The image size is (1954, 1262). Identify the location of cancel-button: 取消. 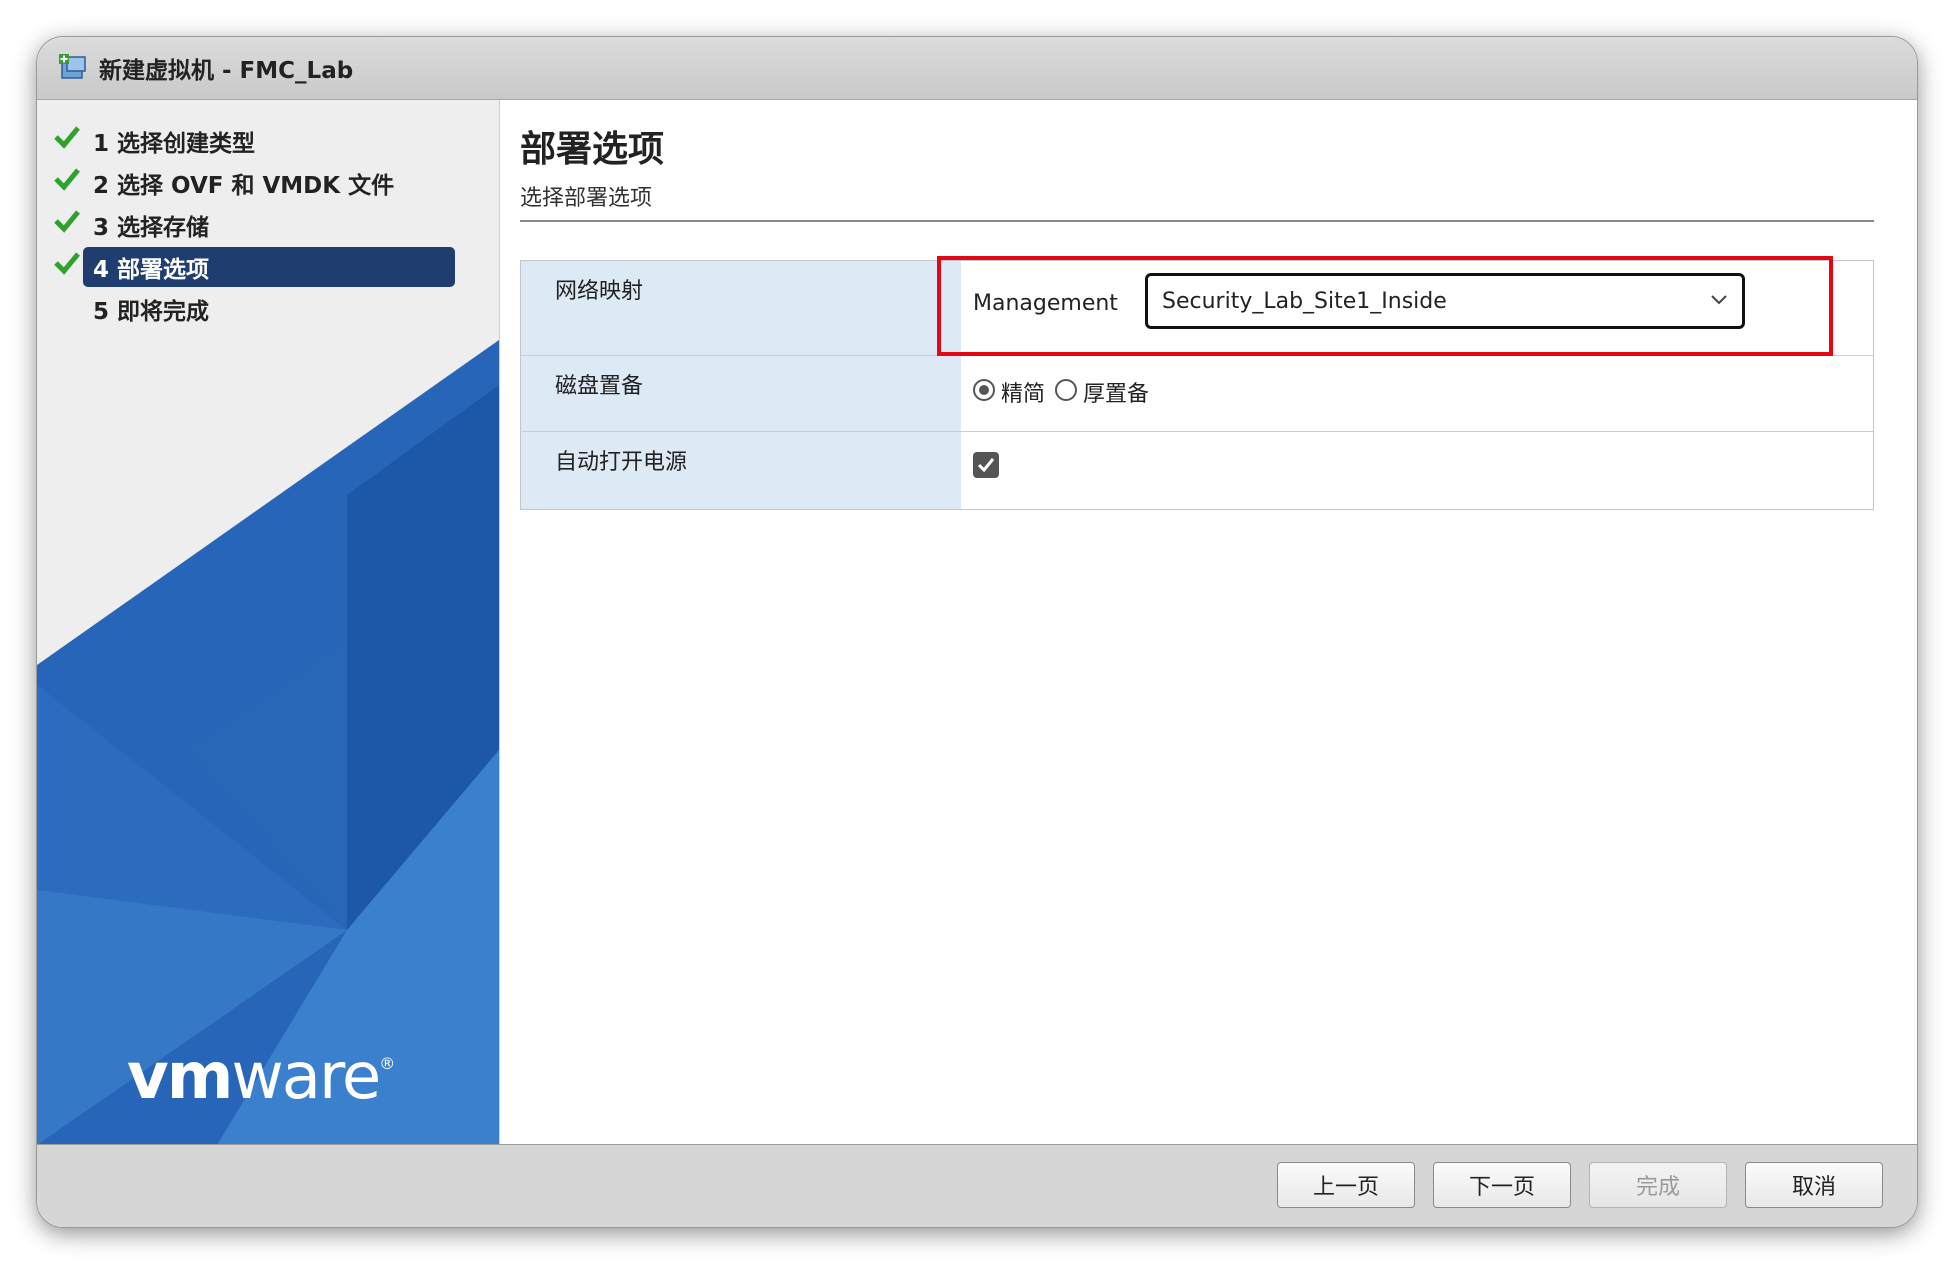
(1814, 1185).